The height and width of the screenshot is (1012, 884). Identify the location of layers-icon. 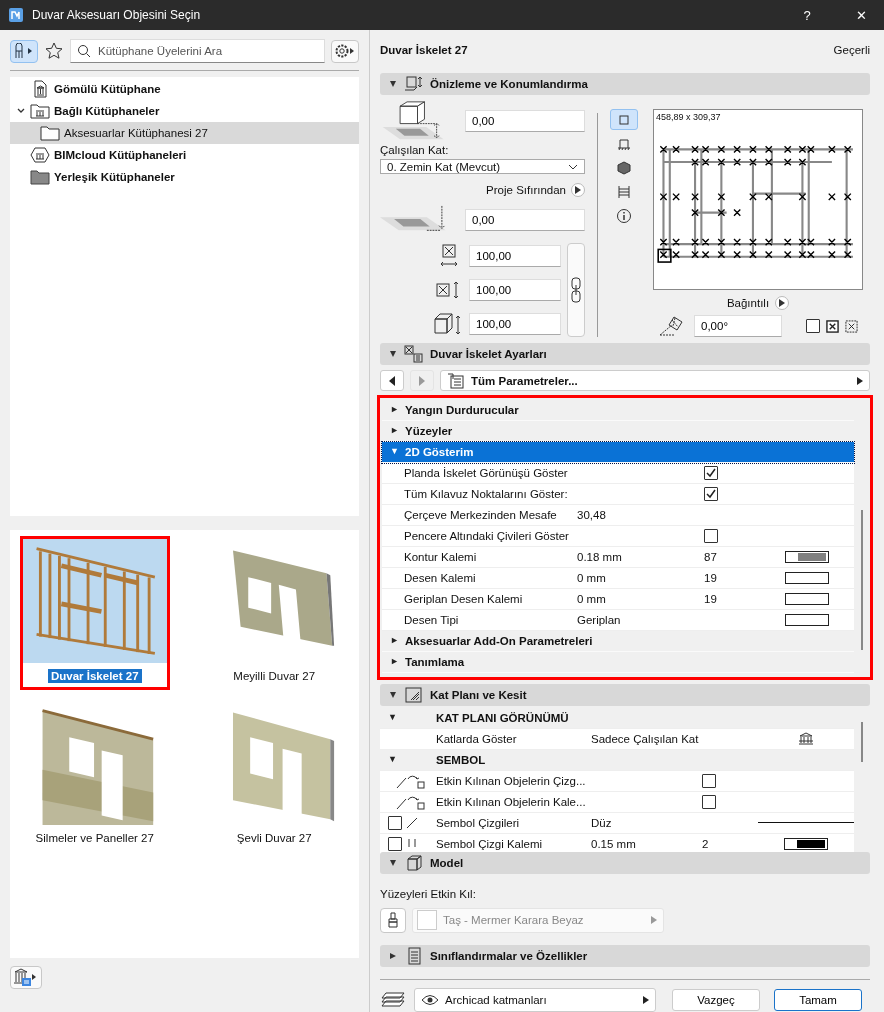
(393, 999).